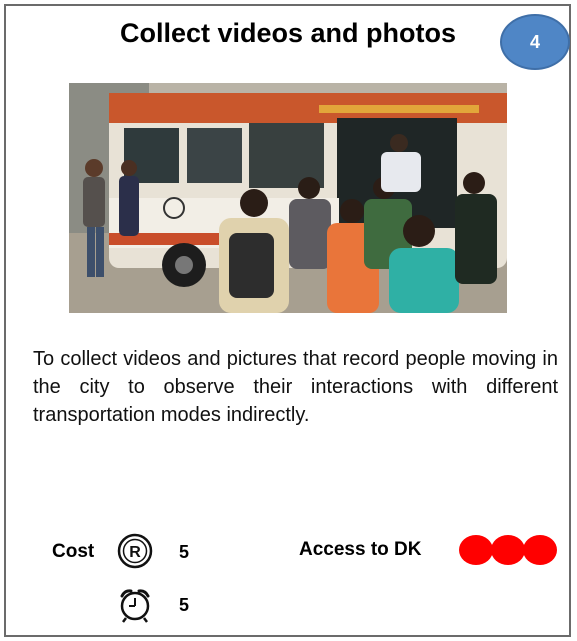  I want to click on card-title: Collect videos and photos, so click(288, 33).